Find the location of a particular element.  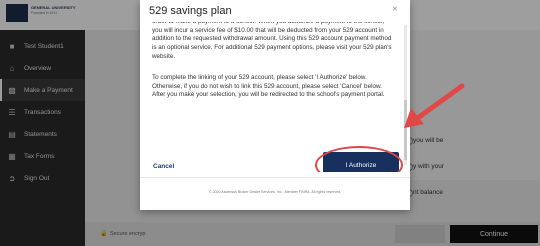

arrow-shaft is located at coordinates (438, 103).